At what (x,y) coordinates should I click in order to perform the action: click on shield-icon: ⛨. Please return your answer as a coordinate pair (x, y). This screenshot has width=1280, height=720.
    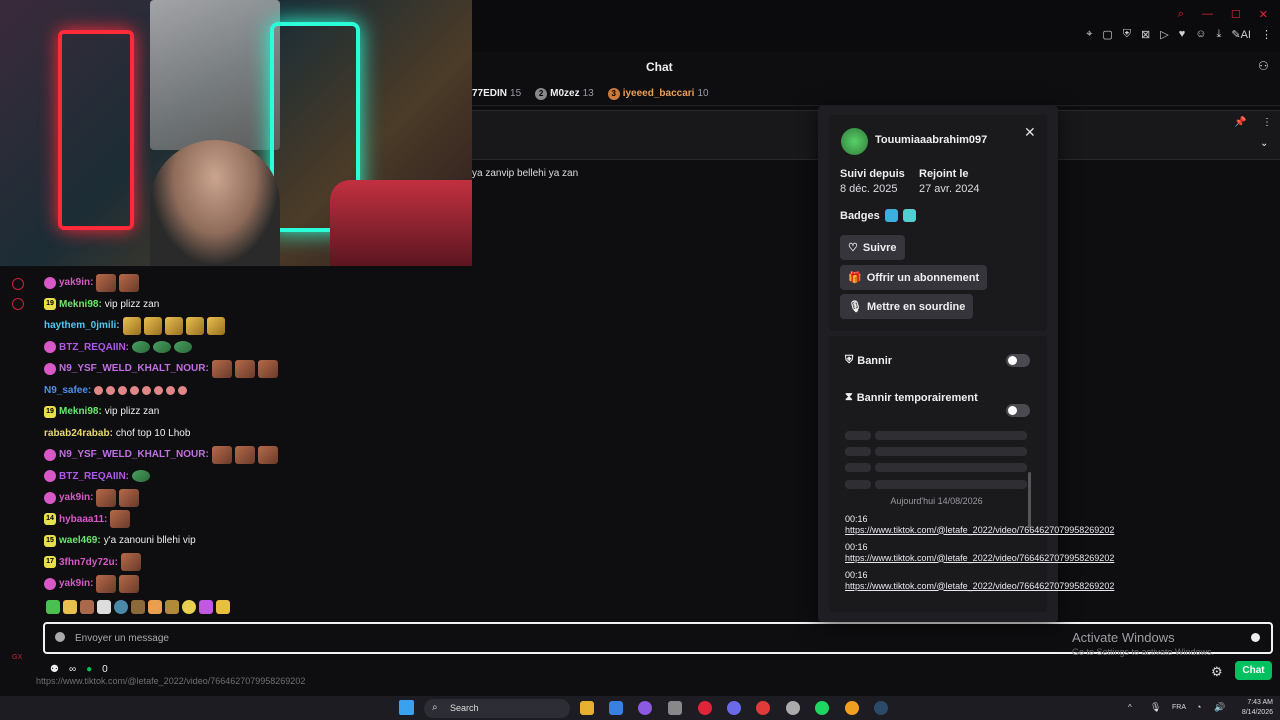
    Looking at the image, I should click on (1127, 34).